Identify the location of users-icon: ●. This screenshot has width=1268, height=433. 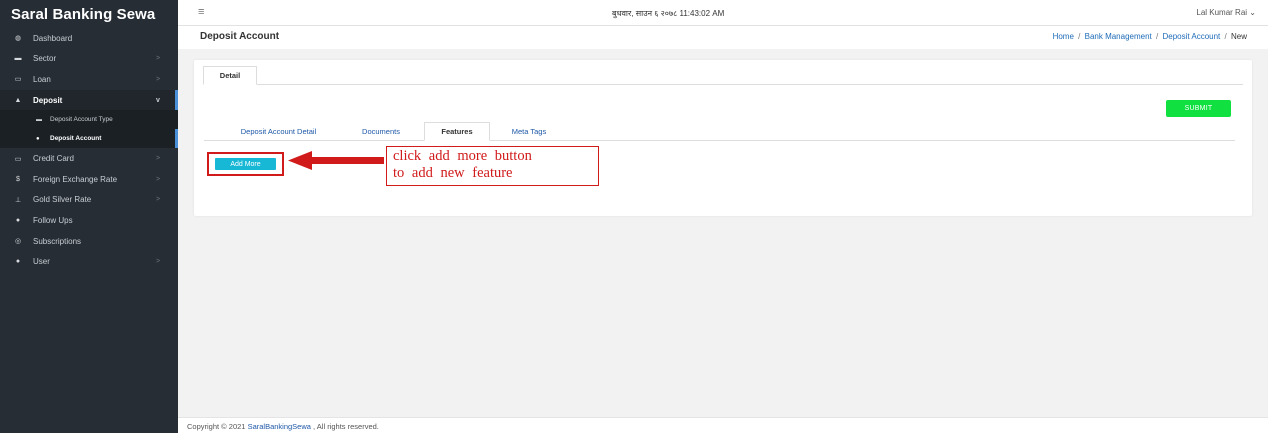
(18, 262).